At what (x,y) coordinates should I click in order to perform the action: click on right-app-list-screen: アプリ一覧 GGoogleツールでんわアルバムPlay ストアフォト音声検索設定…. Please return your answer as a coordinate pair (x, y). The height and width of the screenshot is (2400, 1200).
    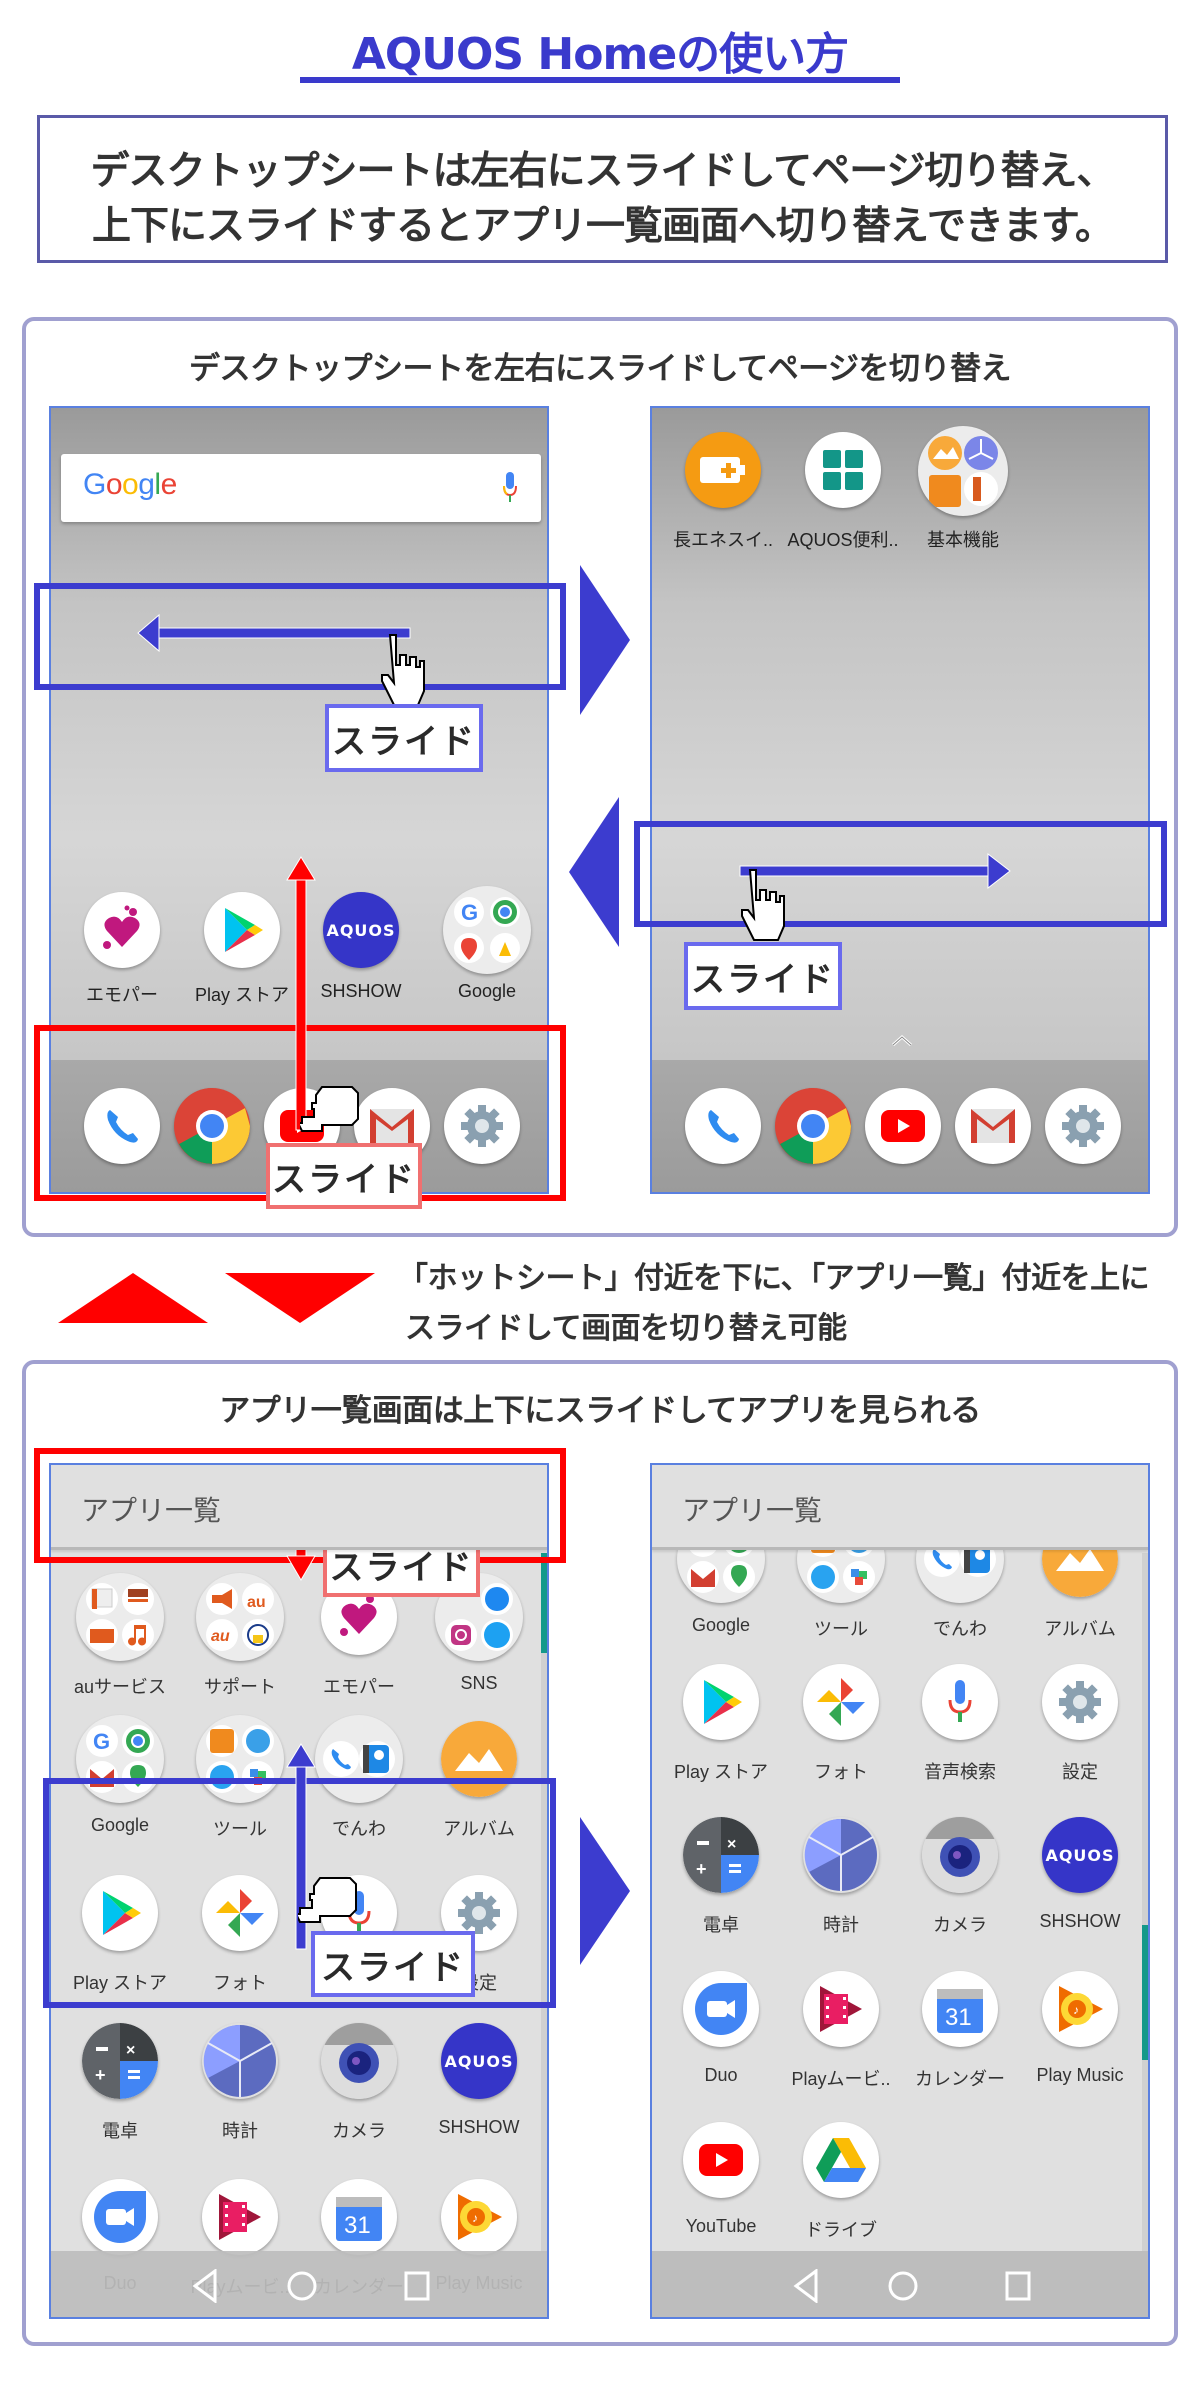
    Looking at the image, I should click on (900, 1891).